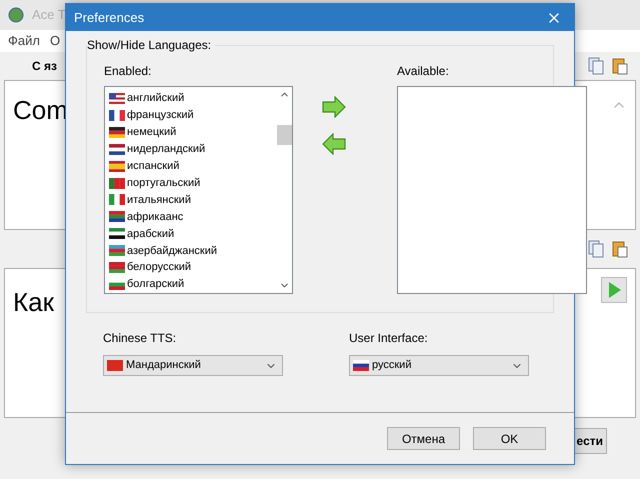 The image size is (640, 479). Describe the element at coordinates (128, 71) in the screenshot. I see `enabled-label: Enabled:` at that location.